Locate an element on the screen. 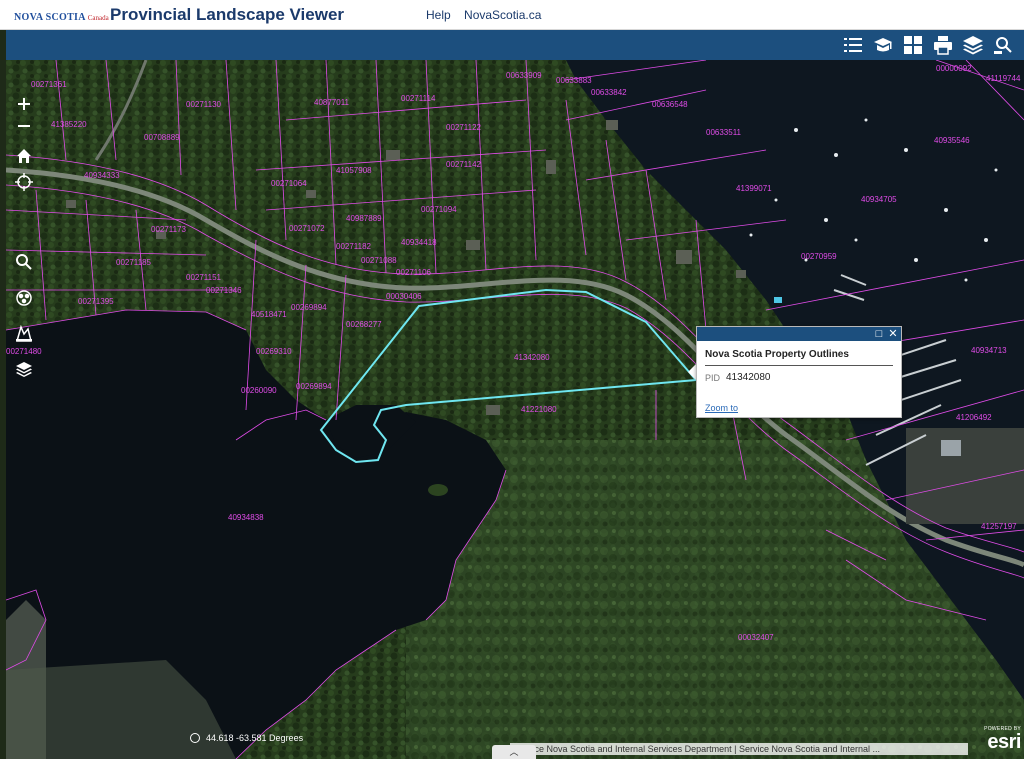 The width and height of the screenshot is (1024, 759). parcel-label: 00271106 is located at coordinates (413, 272).